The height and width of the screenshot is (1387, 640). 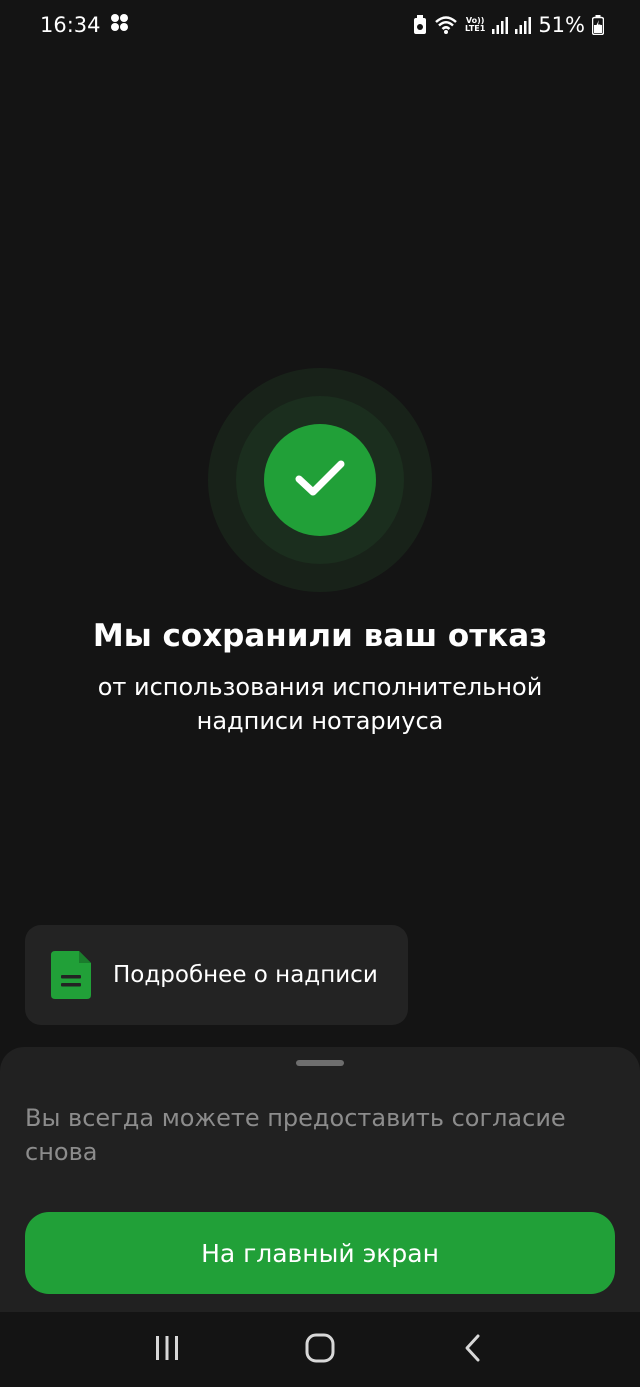 I want to click on success-indicator, so click(x=320, y=480).